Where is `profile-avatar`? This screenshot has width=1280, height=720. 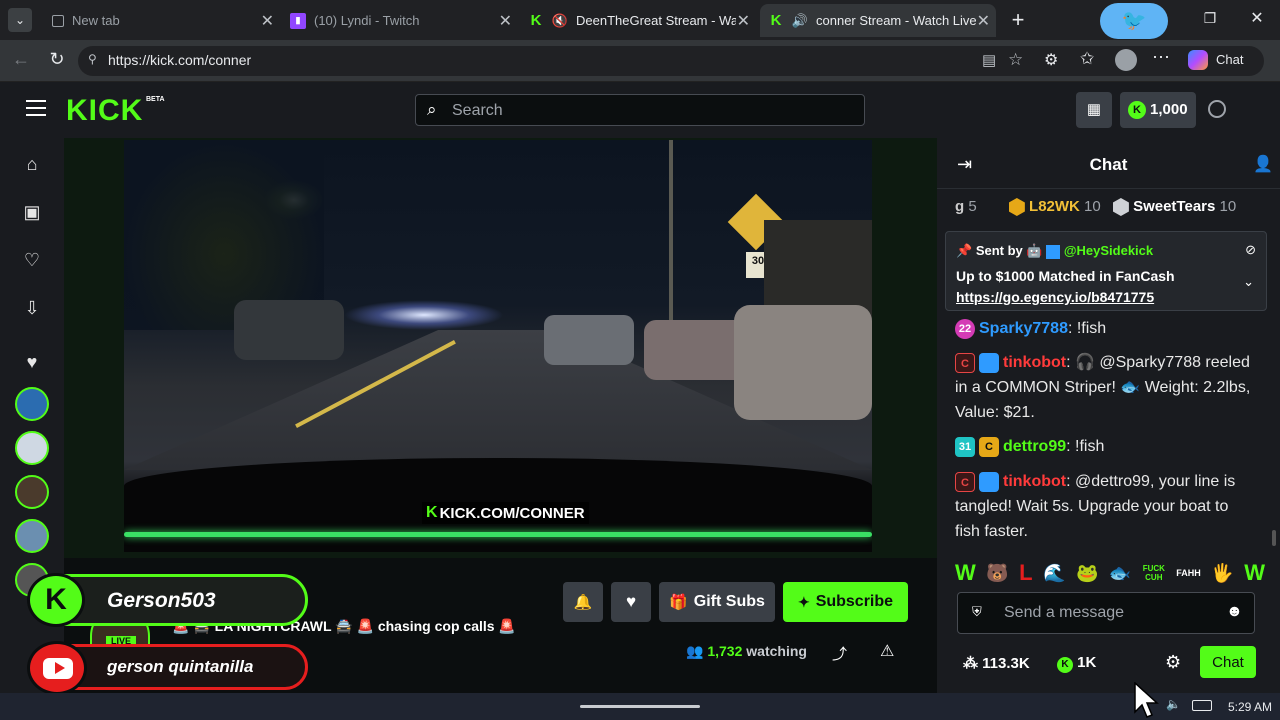 profile-avatar is located at coordinates (1126, 60).